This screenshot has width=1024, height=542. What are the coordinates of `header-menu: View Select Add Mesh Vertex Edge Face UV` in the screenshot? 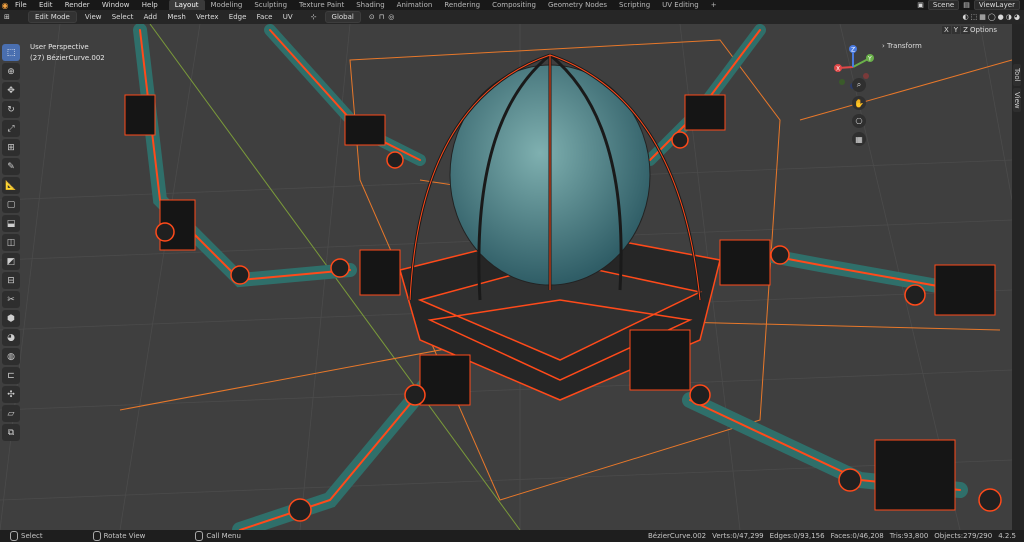 It's located at (189, 17).